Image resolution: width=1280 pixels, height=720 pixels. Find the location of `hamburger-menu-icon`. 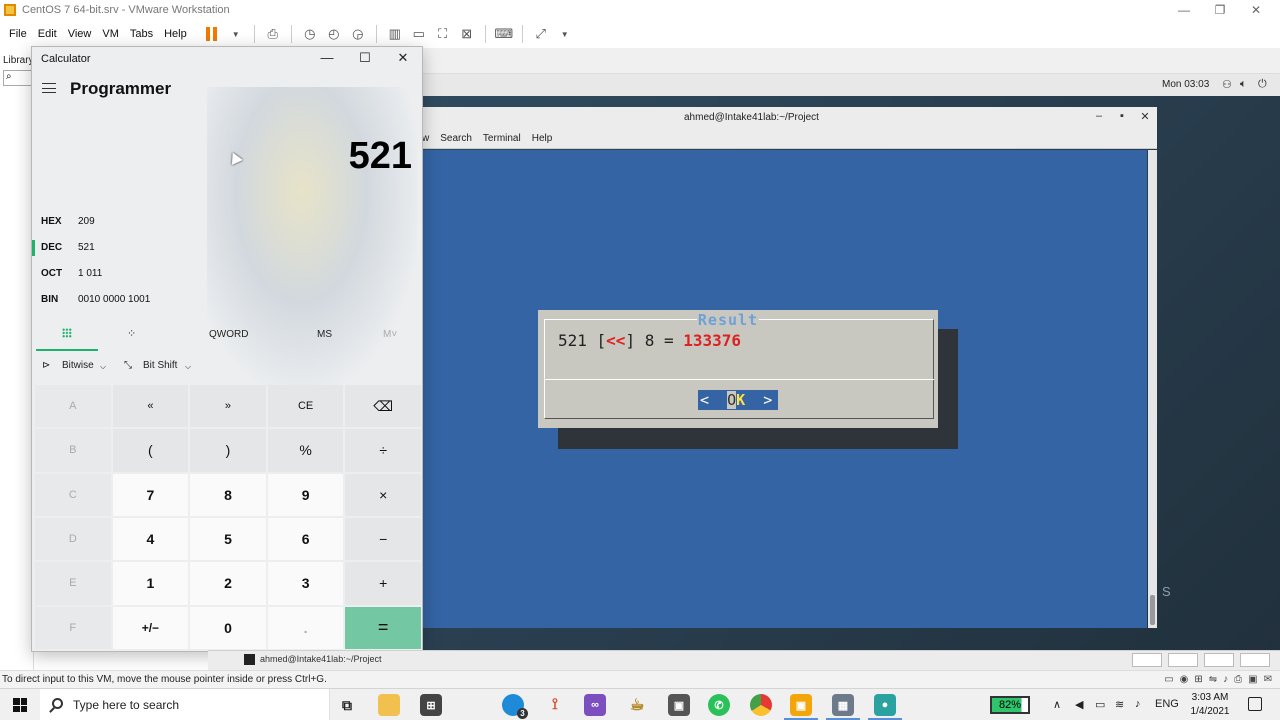

hamburger-menu-icon is located at coordinates (49, 88).